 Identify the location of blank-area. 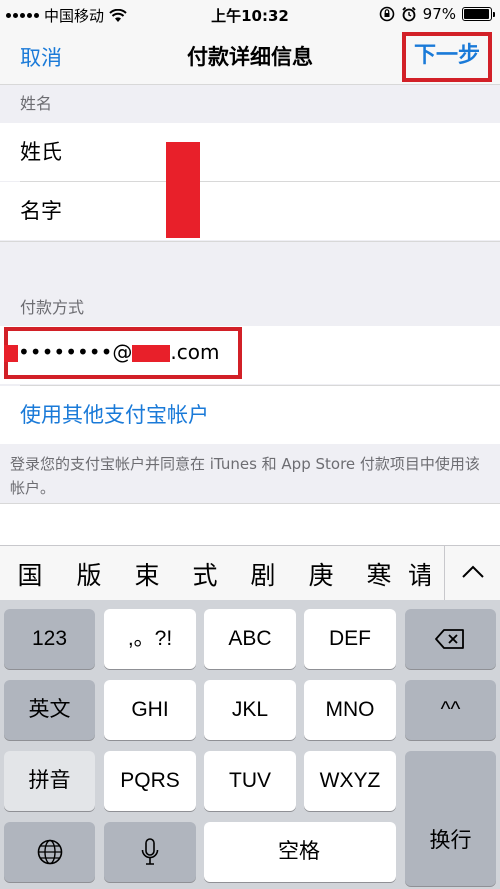
(250, 524).